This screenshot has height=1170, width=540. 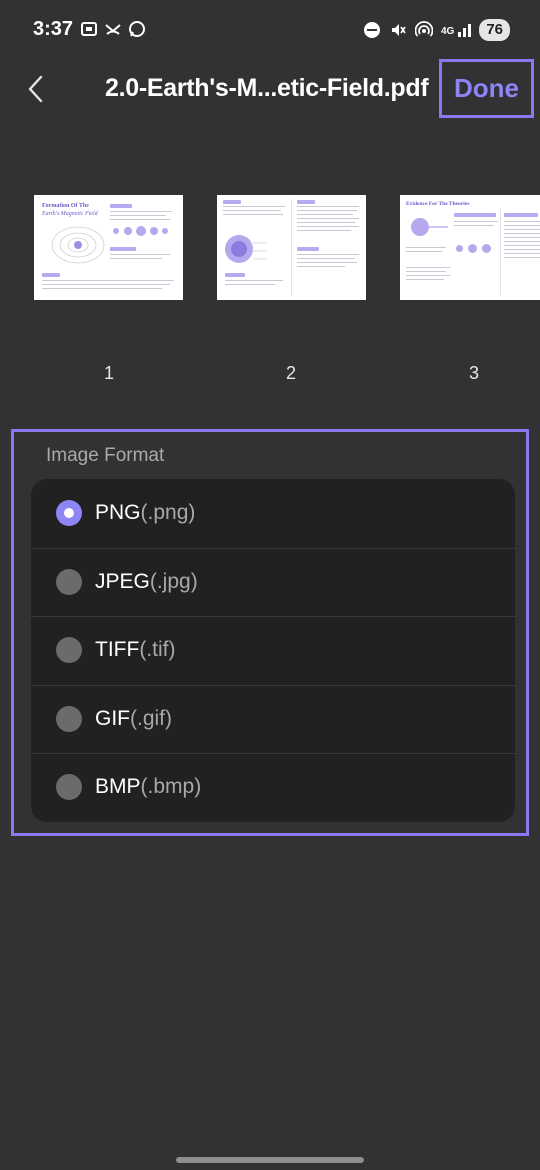 What do you see at coordinates (69, 513) in the screenshot?
I see `radio-button-selected` at bounding box center [69, 513].